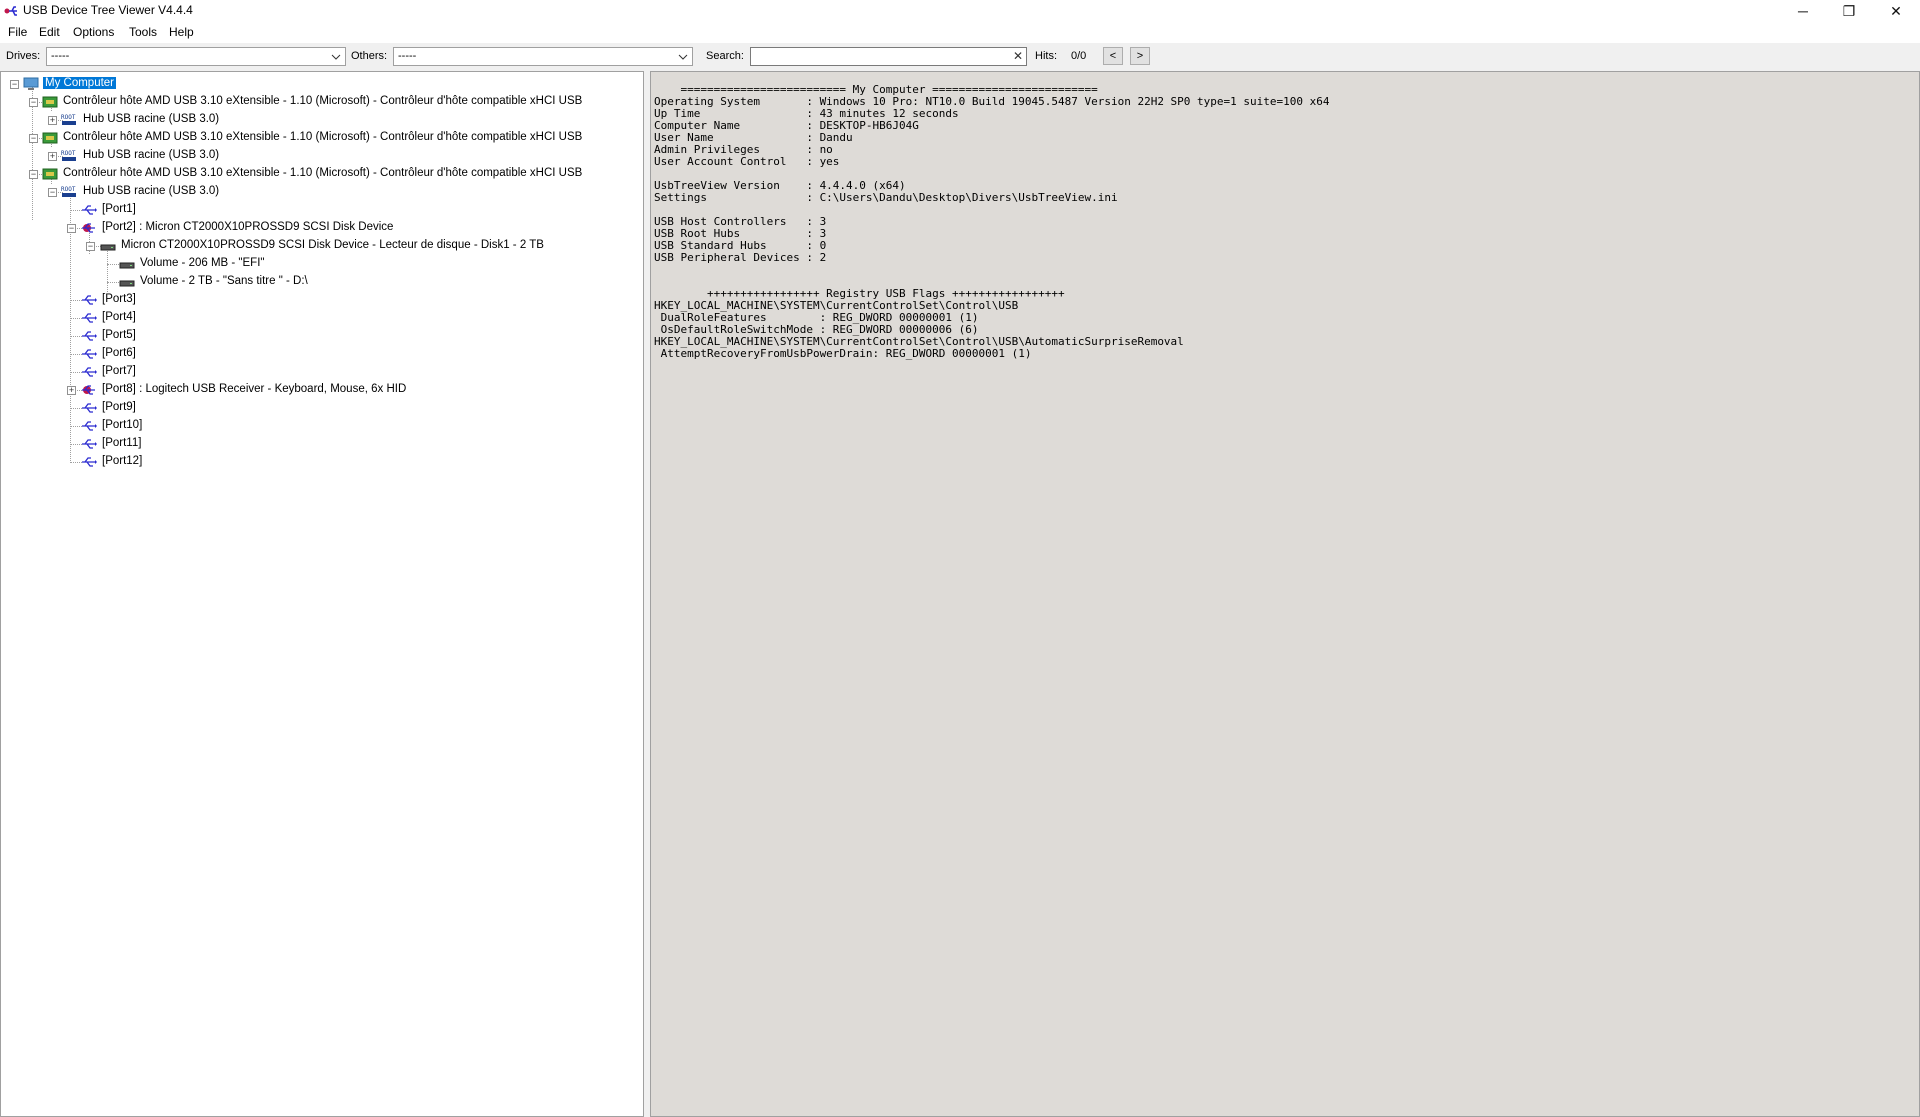 This screenshot has width=1920, height=1117. What do you see at coordinates (108, 10) in the screenshot?
I see `window-title: USB Device Tree Viewer V4.4.4` at bounding box center [108, 10].